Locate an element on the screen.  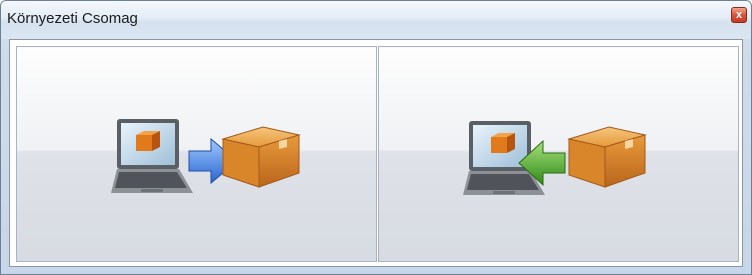
close-button: x is located at coordinates (739, 15).